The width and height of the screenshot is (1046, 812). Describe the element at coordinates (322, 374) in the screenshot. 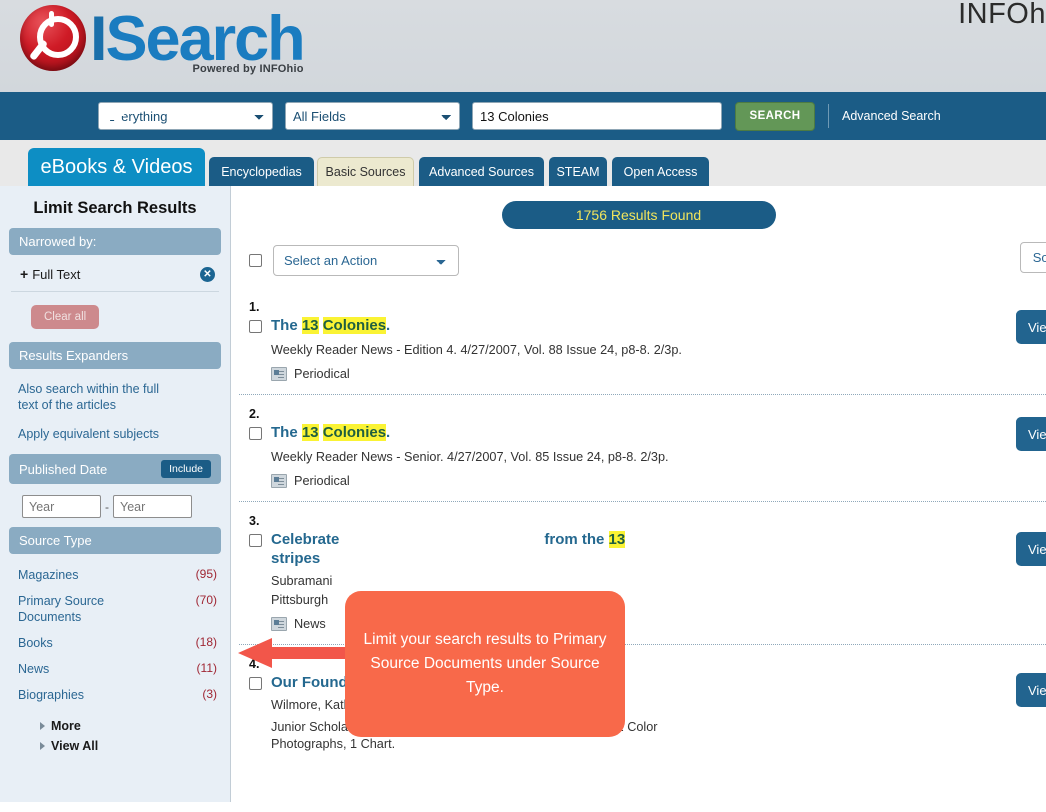

I see `source-type-text: Periodical` at that location.